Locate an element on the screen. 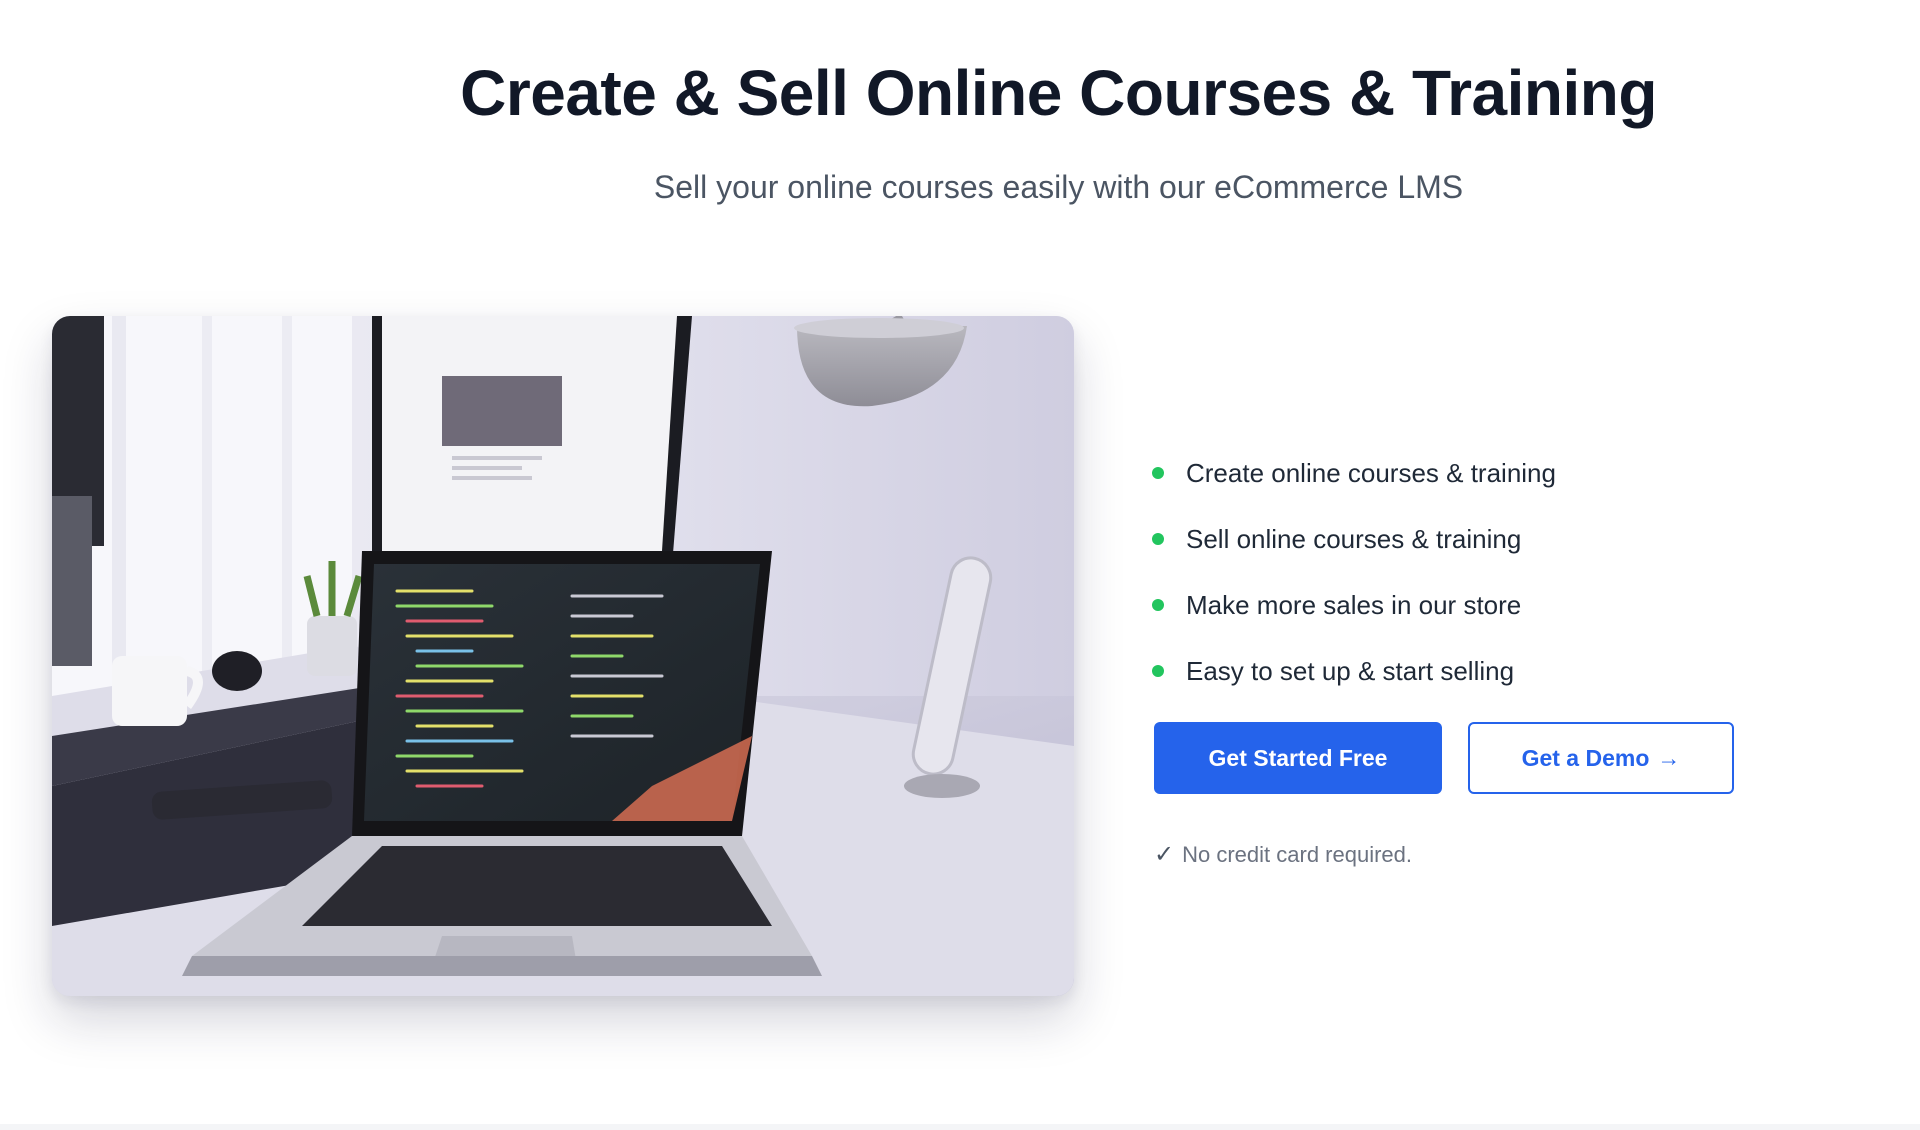  feature-item: Easy to set up & start selling is located at coordinates (1354, 671).